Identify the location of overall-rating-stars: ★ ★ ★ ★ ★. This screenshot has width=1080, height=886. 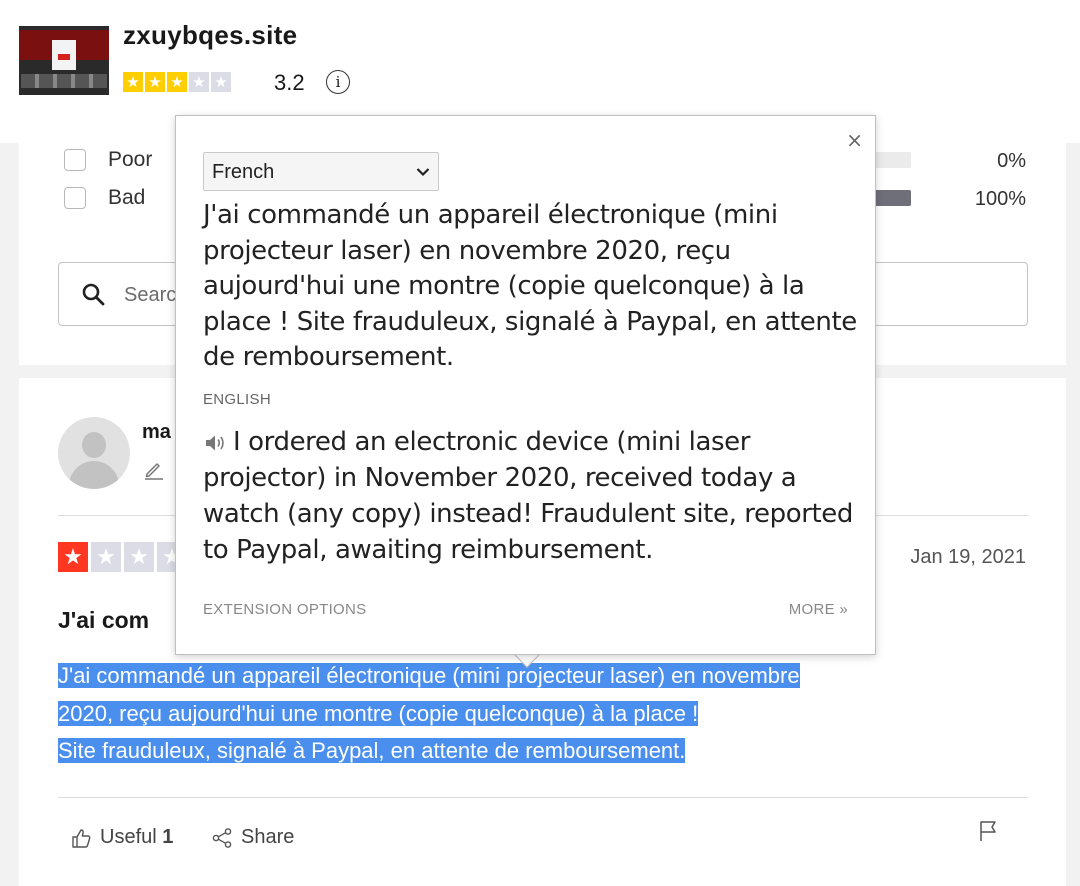
(177, 82).